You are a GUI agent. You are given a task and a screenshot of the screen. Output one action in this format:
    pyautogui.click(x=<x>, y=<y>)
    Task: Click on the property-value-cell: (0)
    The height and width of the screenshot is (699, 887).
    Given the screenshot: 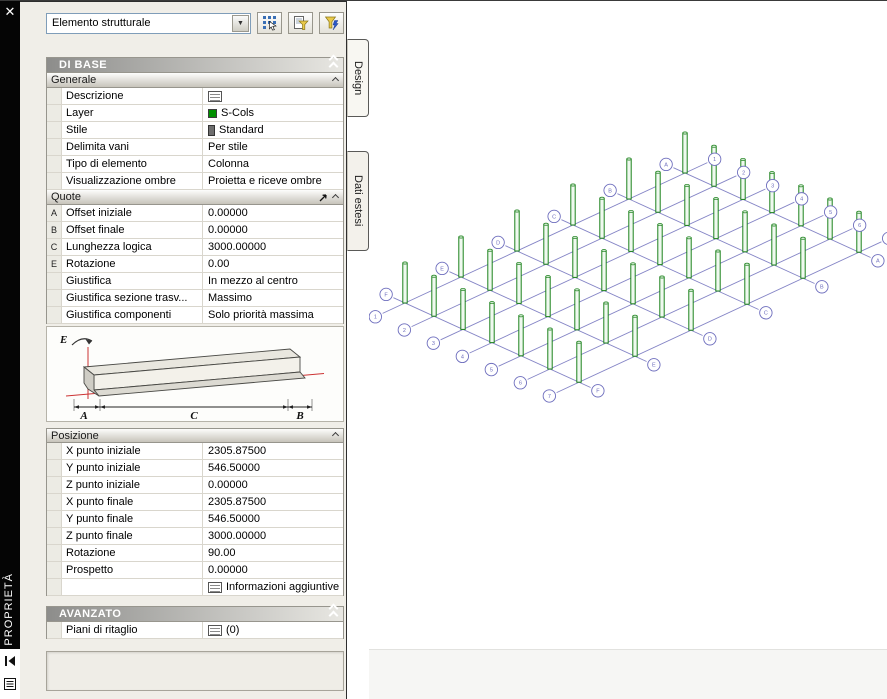 What is the action you would take?
    pyautogui.click(x=273, y=630)
    